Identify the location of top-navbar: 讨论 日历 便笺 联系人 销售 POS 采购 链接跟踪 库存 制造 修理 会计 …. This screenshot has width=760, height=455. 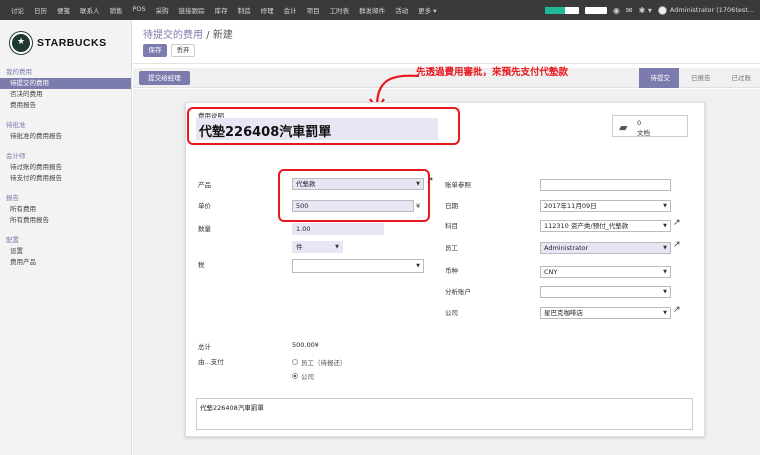
(380, 10).